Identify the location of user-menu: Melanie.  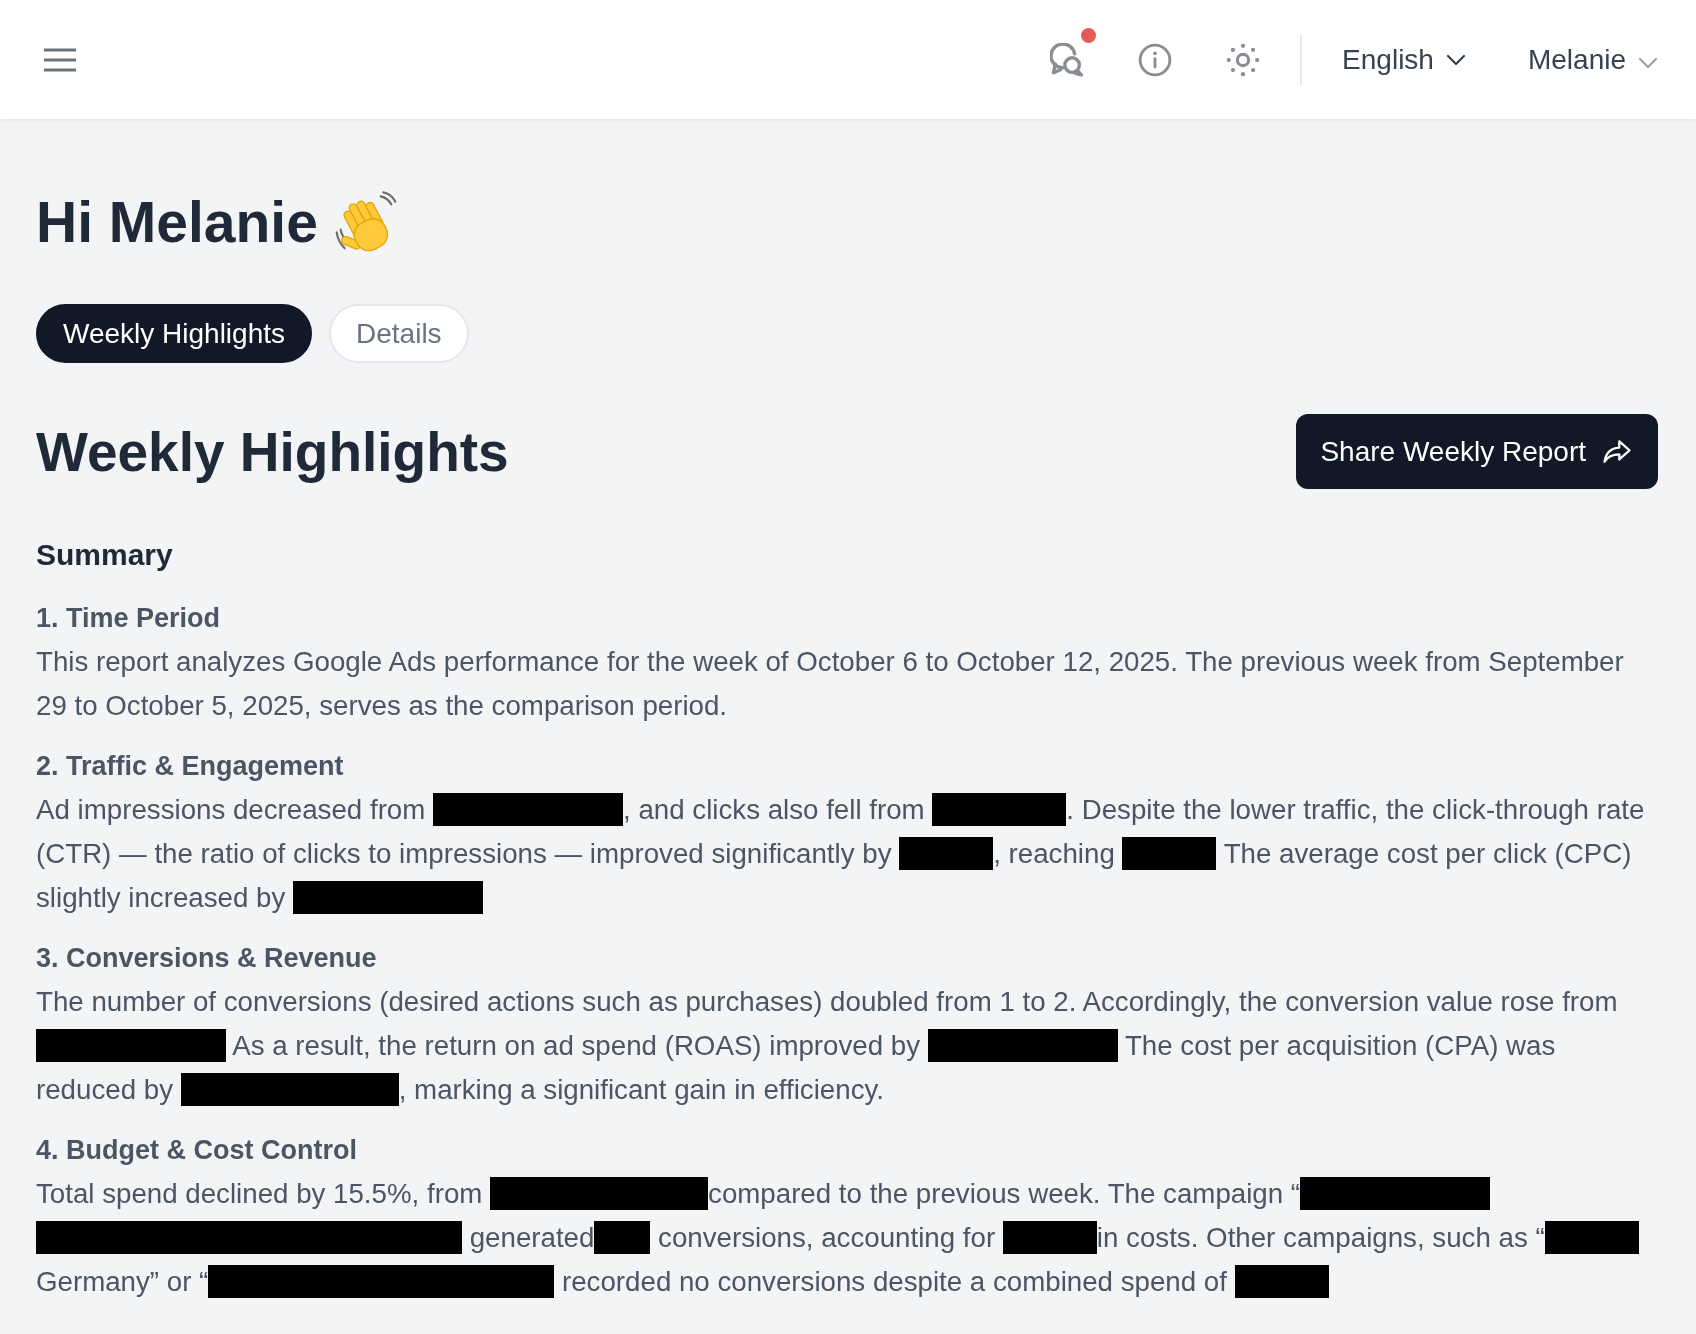
(1592, 59).